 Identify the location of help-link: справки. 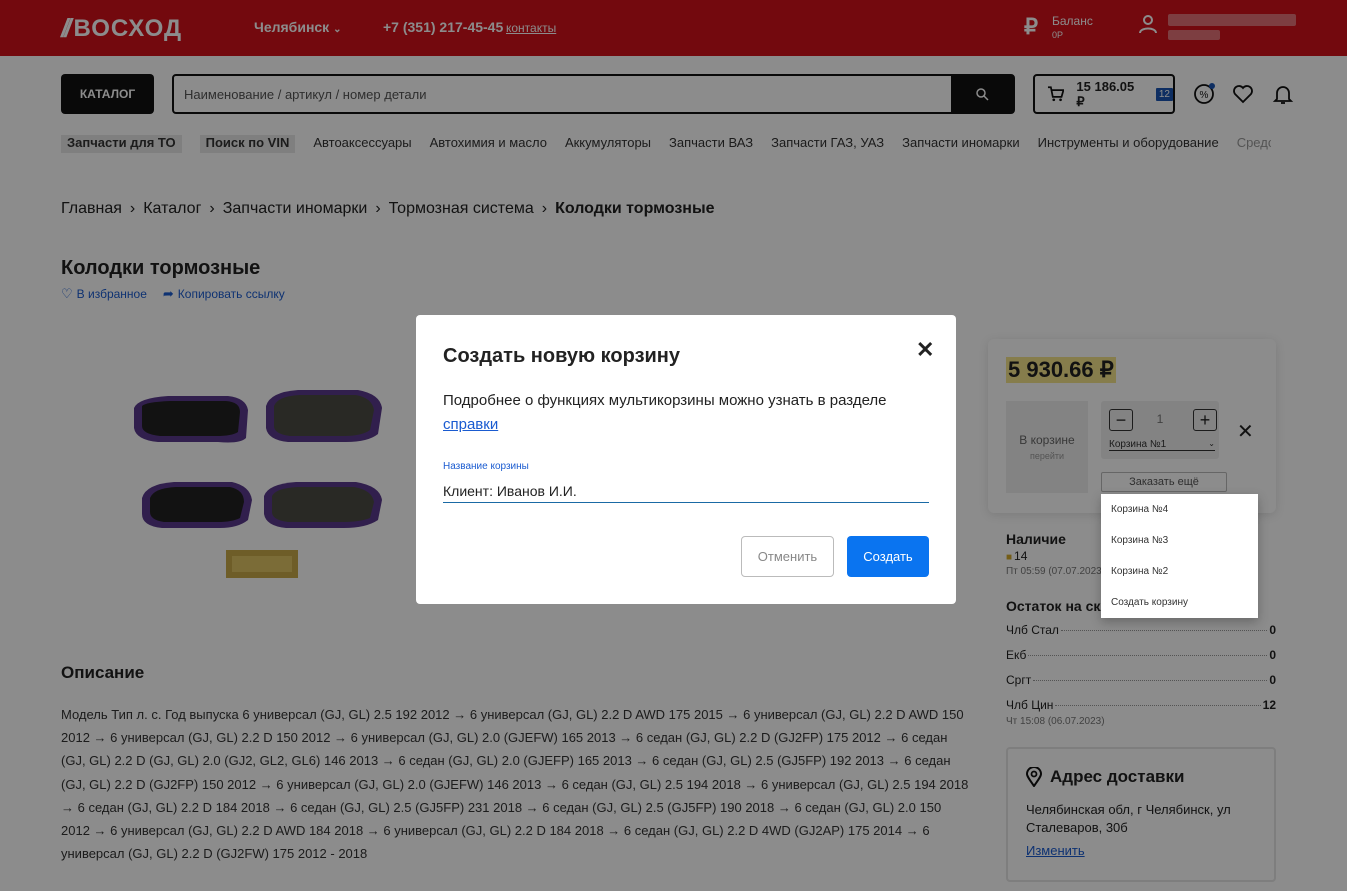
(470, 424).